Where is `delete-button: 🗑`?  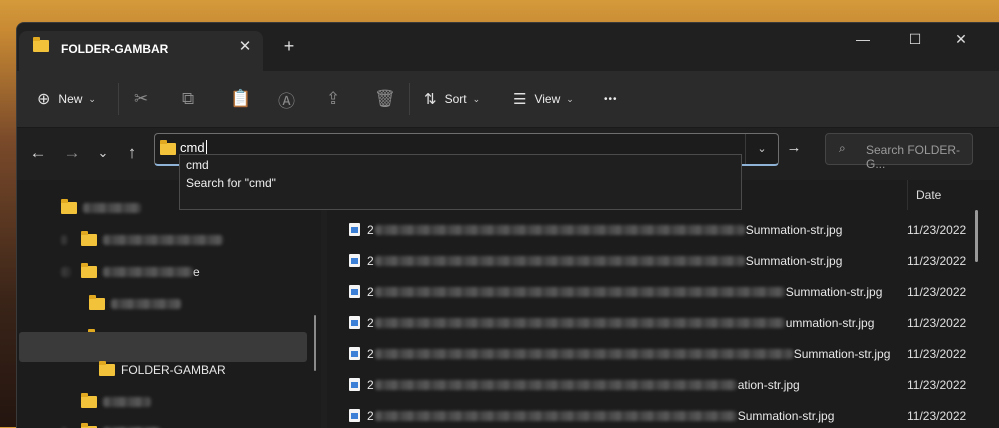
delete-button: 🗑 is located at coordinates (385, 99).